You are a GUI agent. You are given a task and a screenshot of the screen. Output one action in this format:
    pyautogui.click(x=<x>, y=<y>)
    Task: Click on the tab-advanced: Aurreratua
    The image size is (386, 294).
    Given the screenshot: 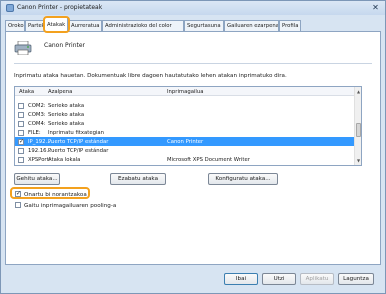 What is the action you would take?
    pyautogui.click(x=85, y=25)
    